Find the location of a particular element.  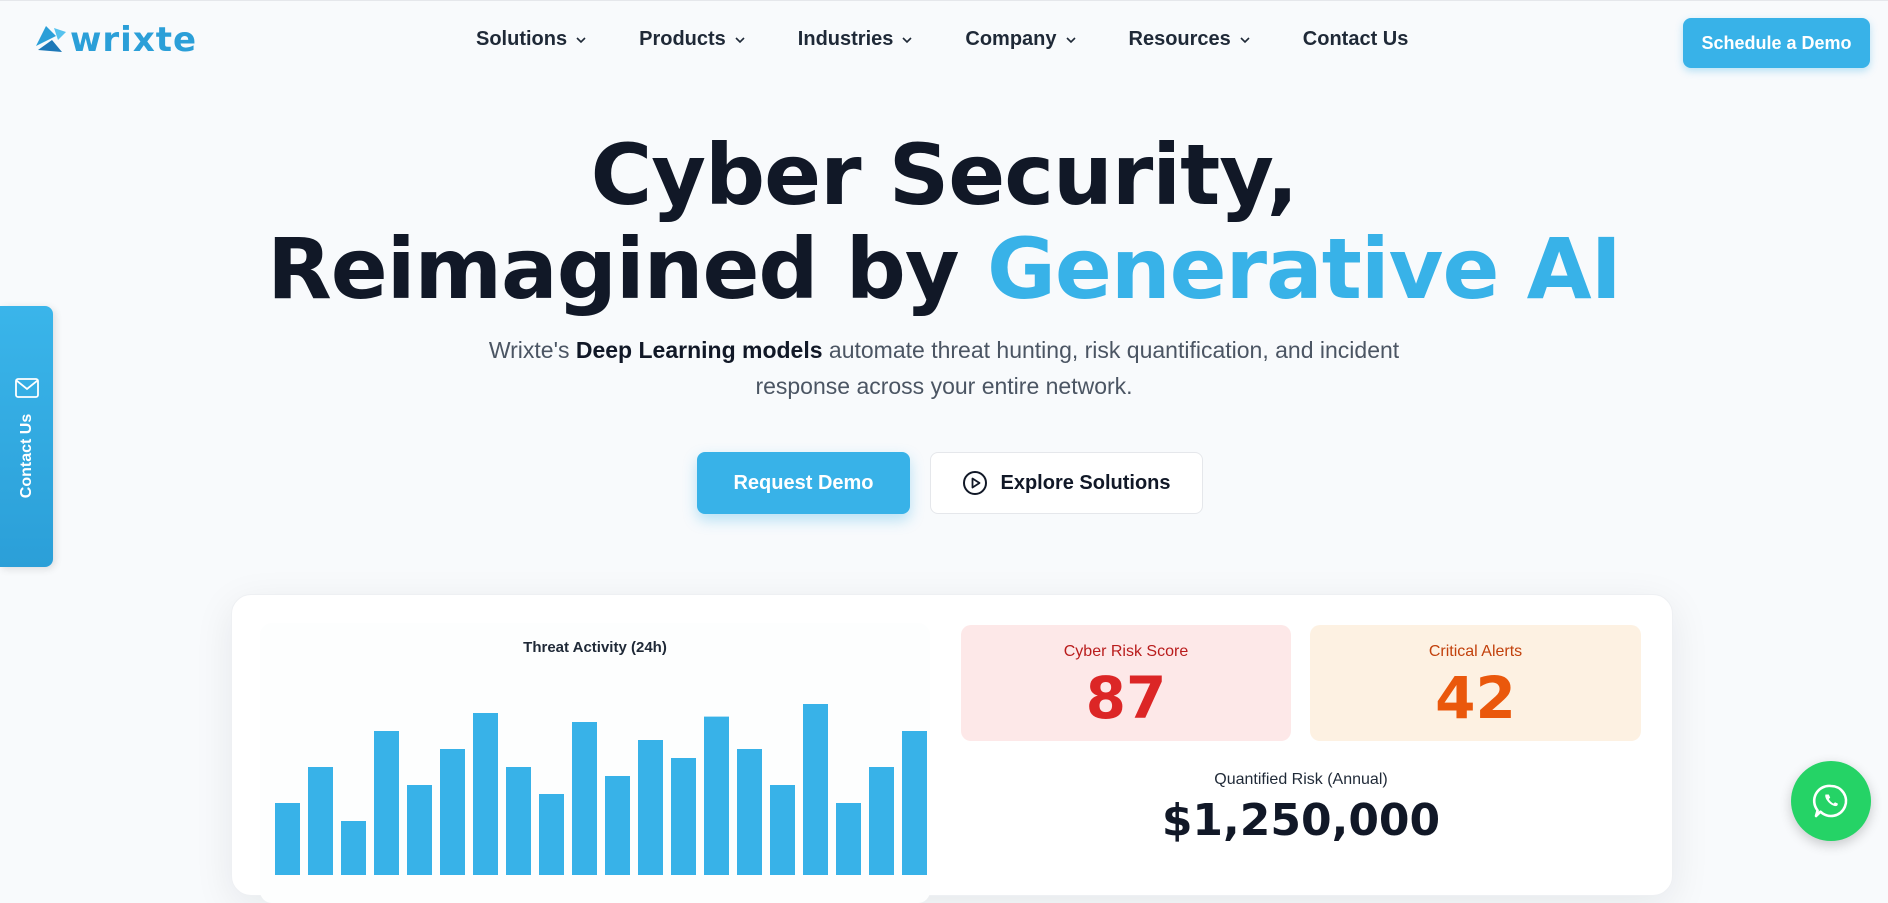

cyber-risk-score-card: Cyber Risk Score 87 is located at coordinates (1126, 683).